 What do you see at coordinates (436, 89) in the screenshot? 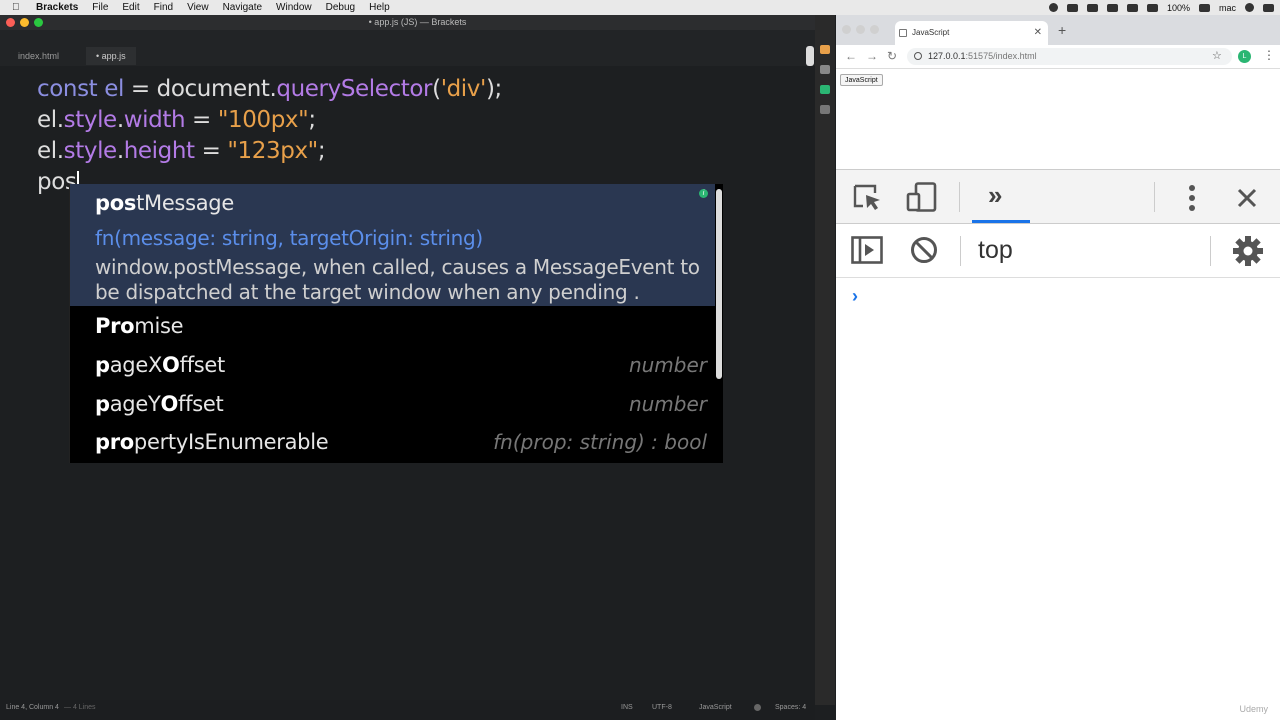
I see `code-token: (` at bounding box center [436, 89].